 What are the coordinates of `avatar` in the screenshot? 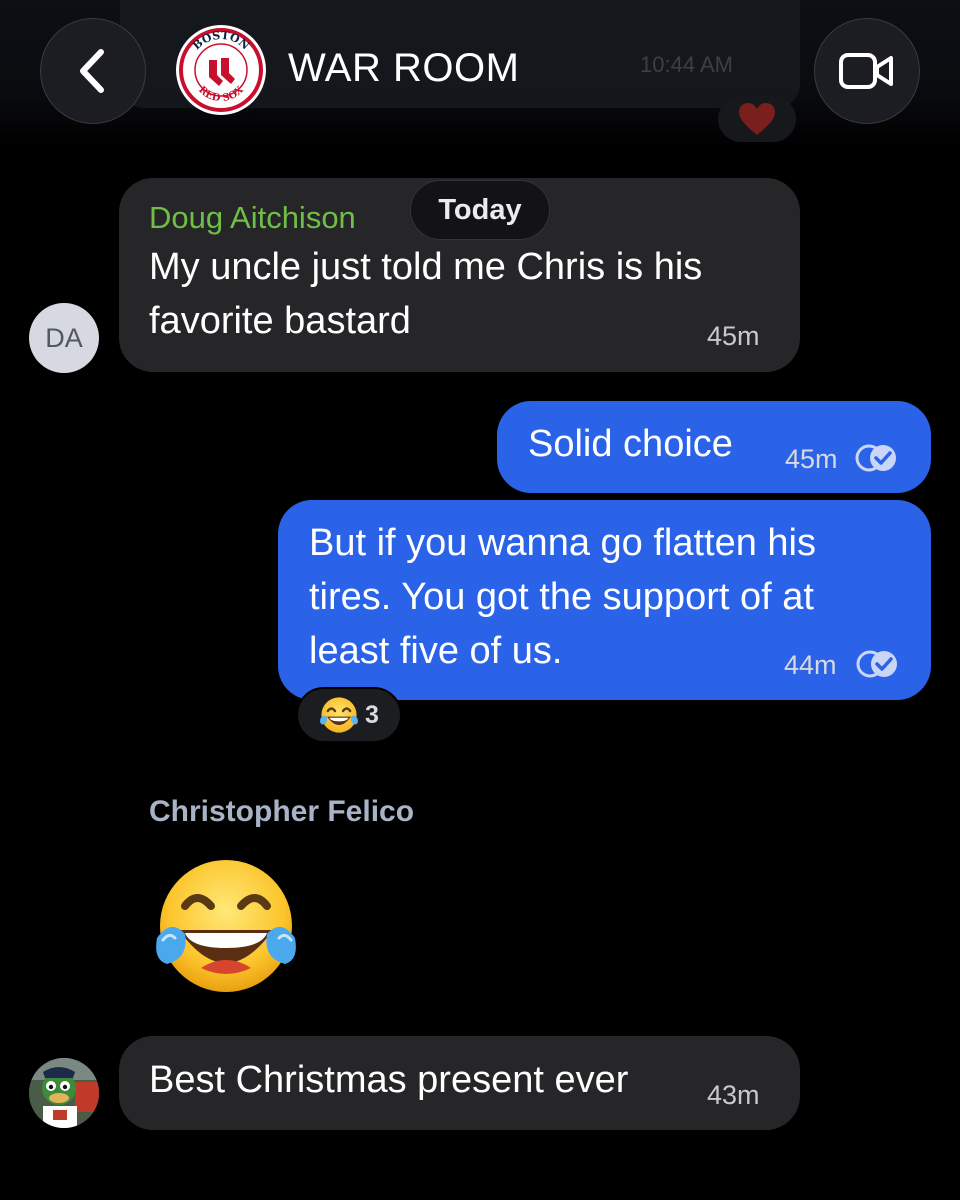 It's located at (64, 1093).